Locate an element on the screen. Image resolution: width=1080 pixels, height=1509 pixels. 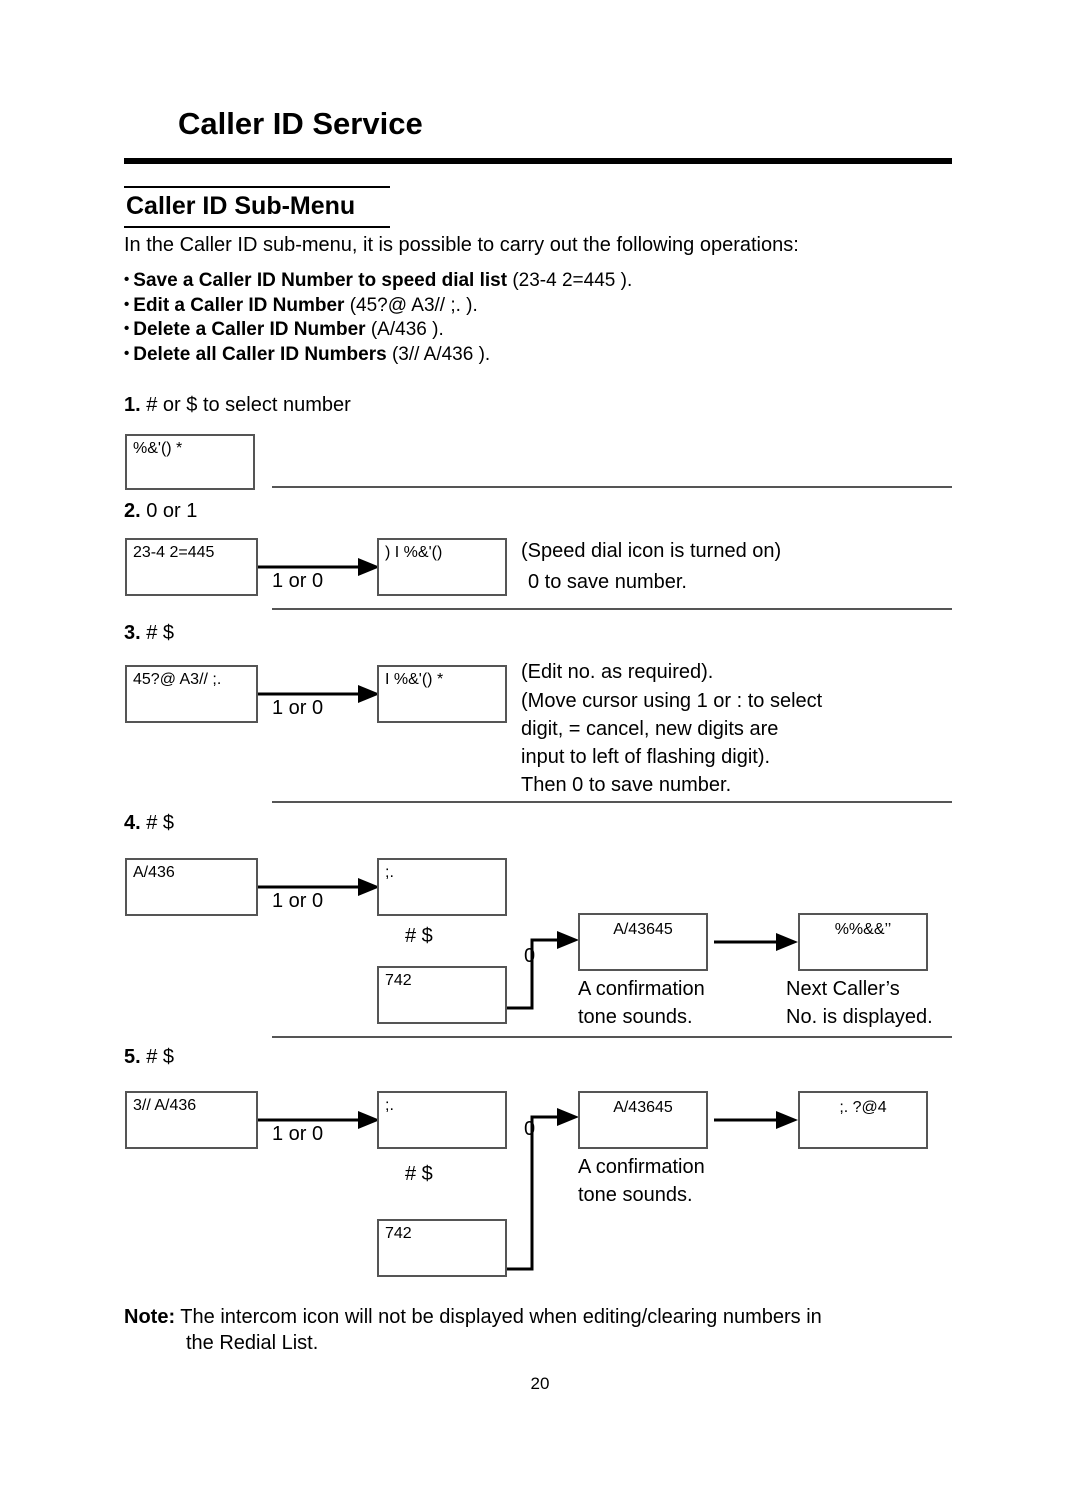
step5-note1-line1: A confirmation is located at coordinates (641, 1167).